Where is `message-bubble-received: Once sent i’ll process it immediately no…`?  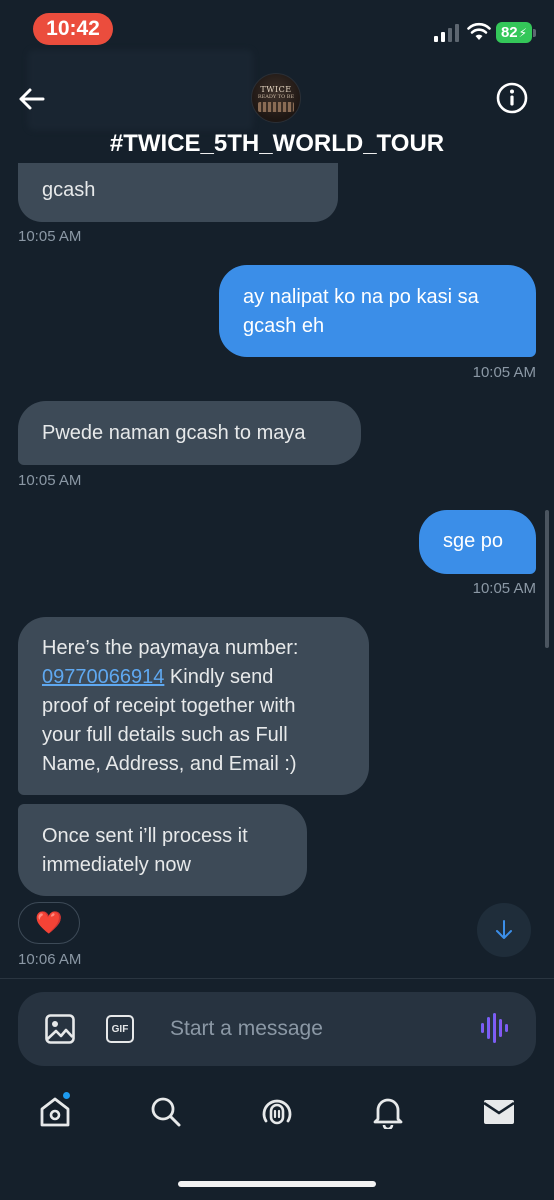
message-bubble-received: Once sent i’ll process it immediately no… is located at coordinates (162, 850).